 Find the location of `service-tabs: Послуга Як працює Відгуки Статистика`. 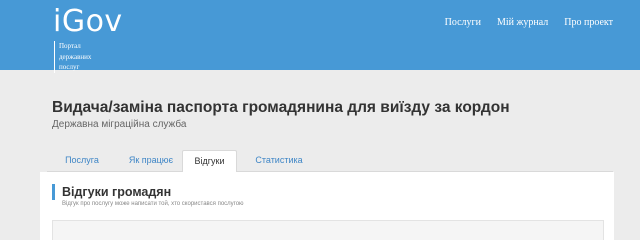

service-tabs: Послуга Як працює Відгуки Статистика is located at coordinates (330, 161).